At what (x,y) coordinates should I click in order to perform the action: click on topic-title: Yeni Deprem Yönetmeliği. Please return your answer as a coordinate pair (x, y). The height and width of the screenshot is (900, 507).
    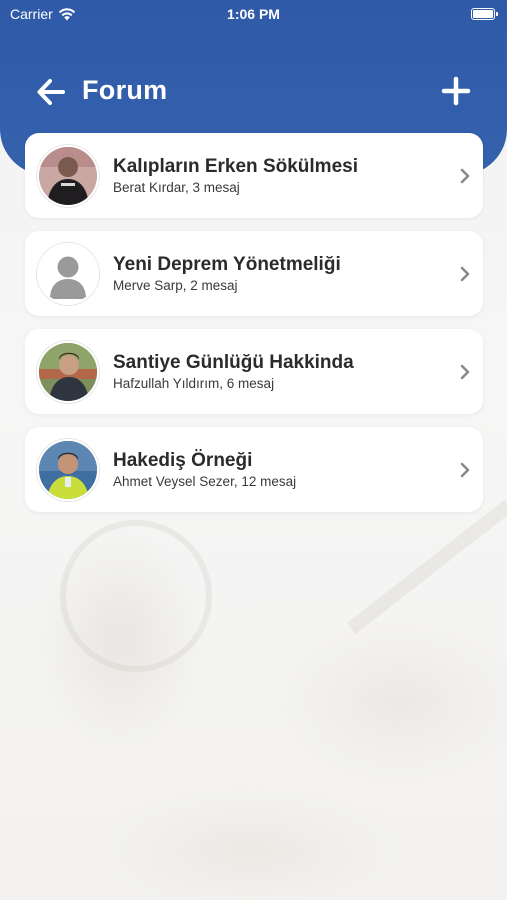
    Looking at the image, I should click on (227, 264).